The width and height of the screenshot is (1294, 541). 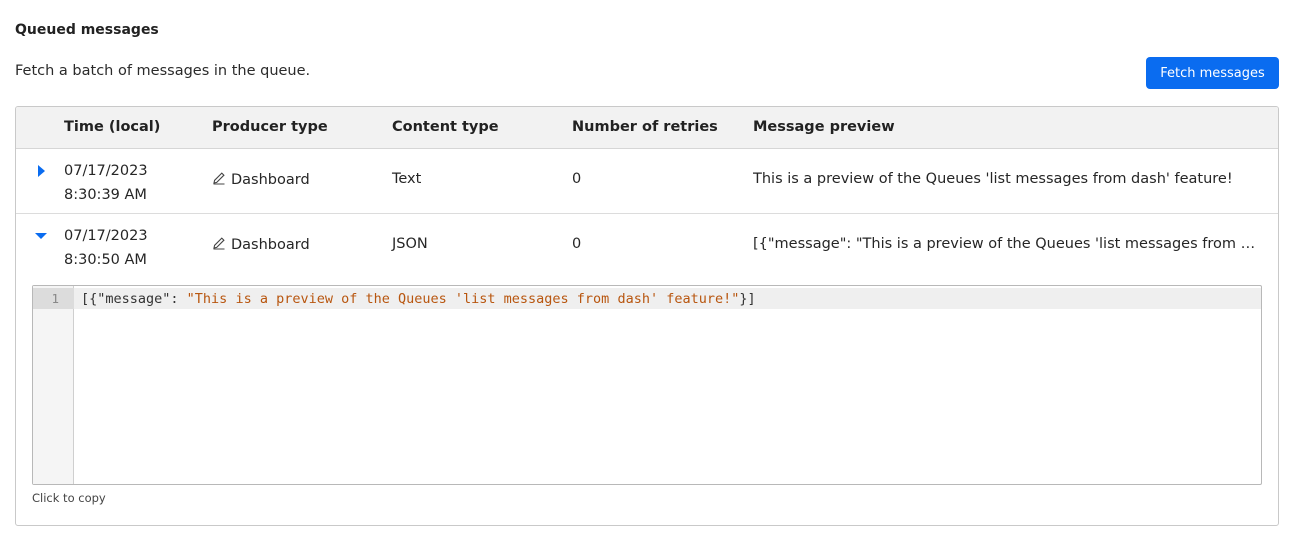 I want to click on row-time-value: 8:30:50 AM, so click(x=105, y=260).